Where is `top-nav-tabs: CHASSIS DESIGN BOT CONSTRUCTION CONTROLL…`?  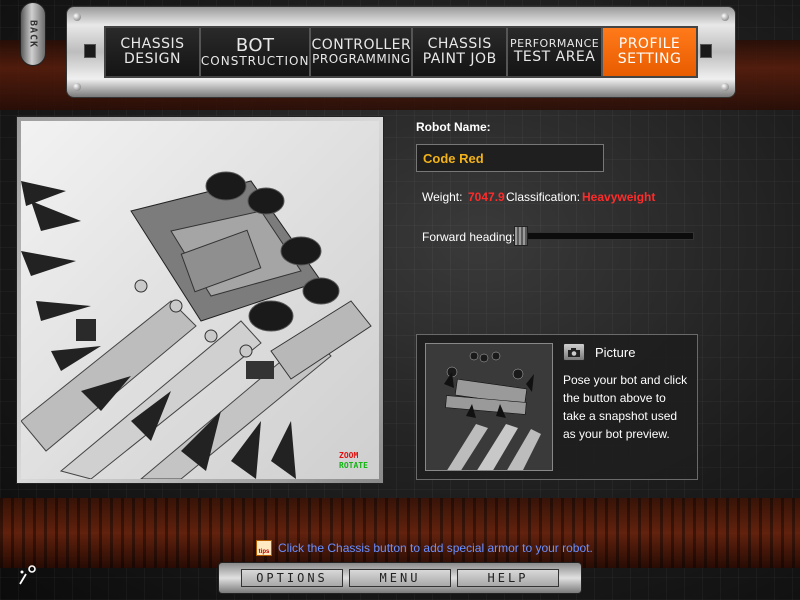 top-nav-tabs: CHASSIS DESIGN BOT CONSTRUCTION CONTROLL… is located at coordinates (401, 52).